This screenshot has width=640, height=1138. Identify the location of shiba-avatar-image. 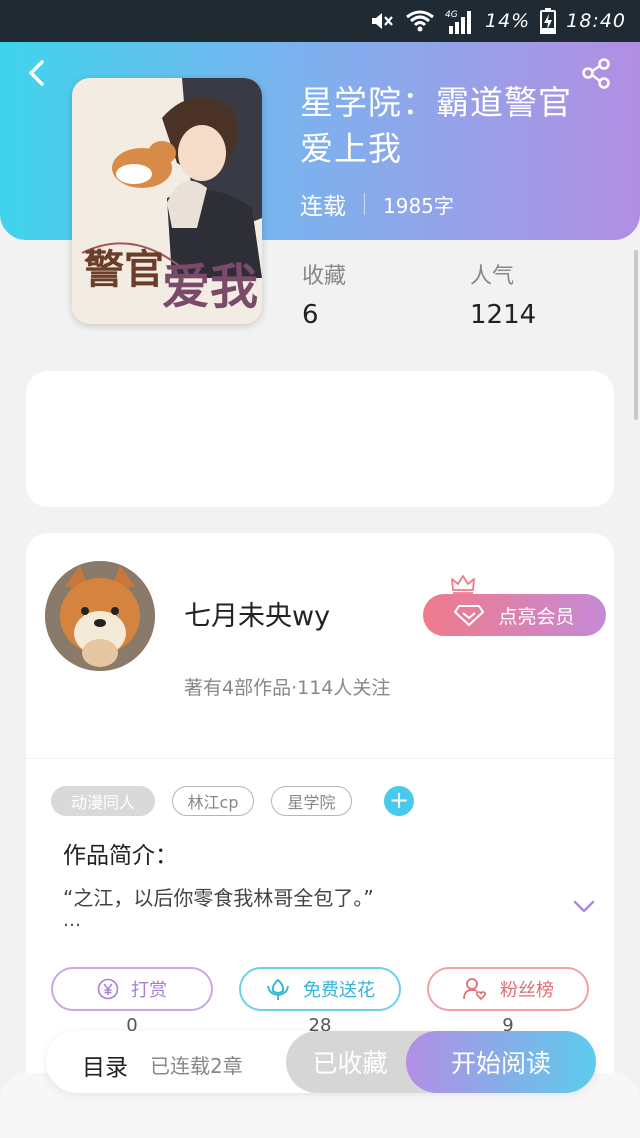
(100, 616).